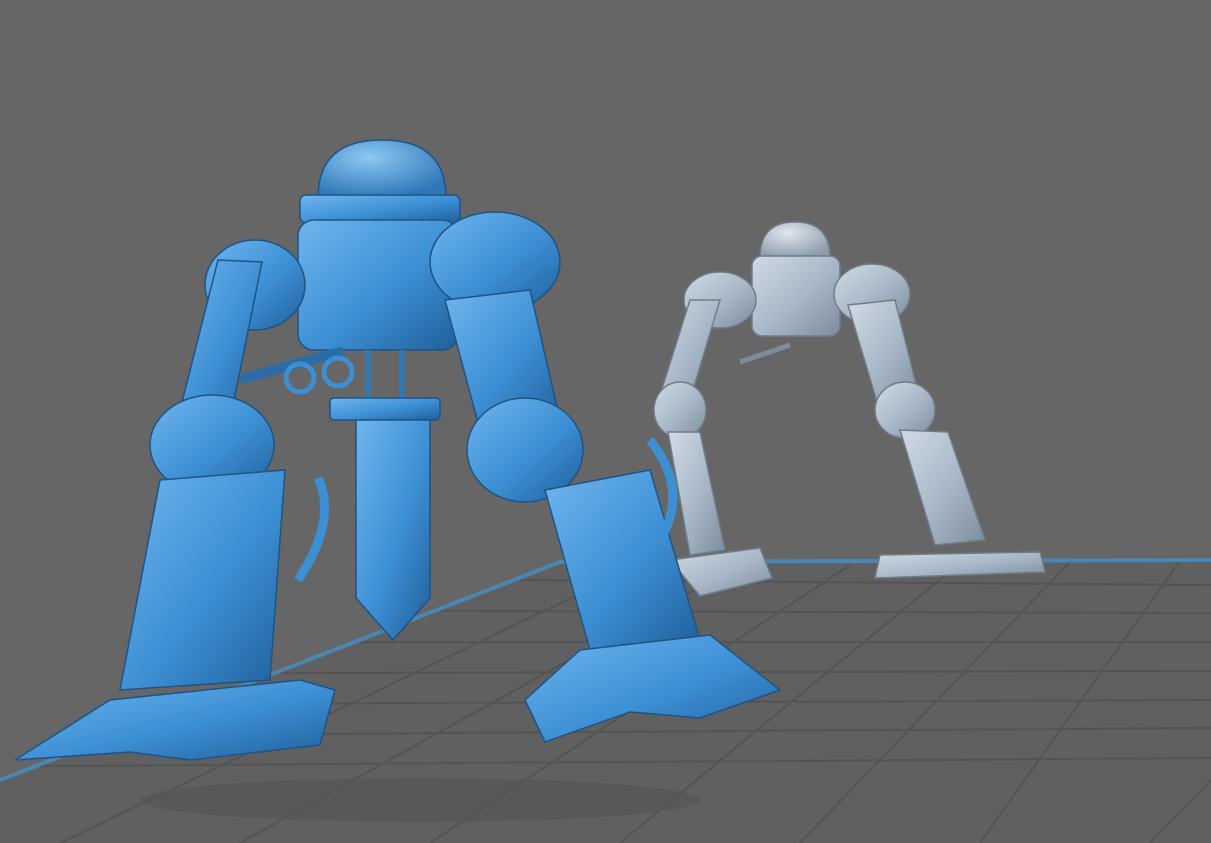  What do you see at coordinates (393, 530) in the screenshot?
I see `blue-banner` at bounding box center [393, 530].